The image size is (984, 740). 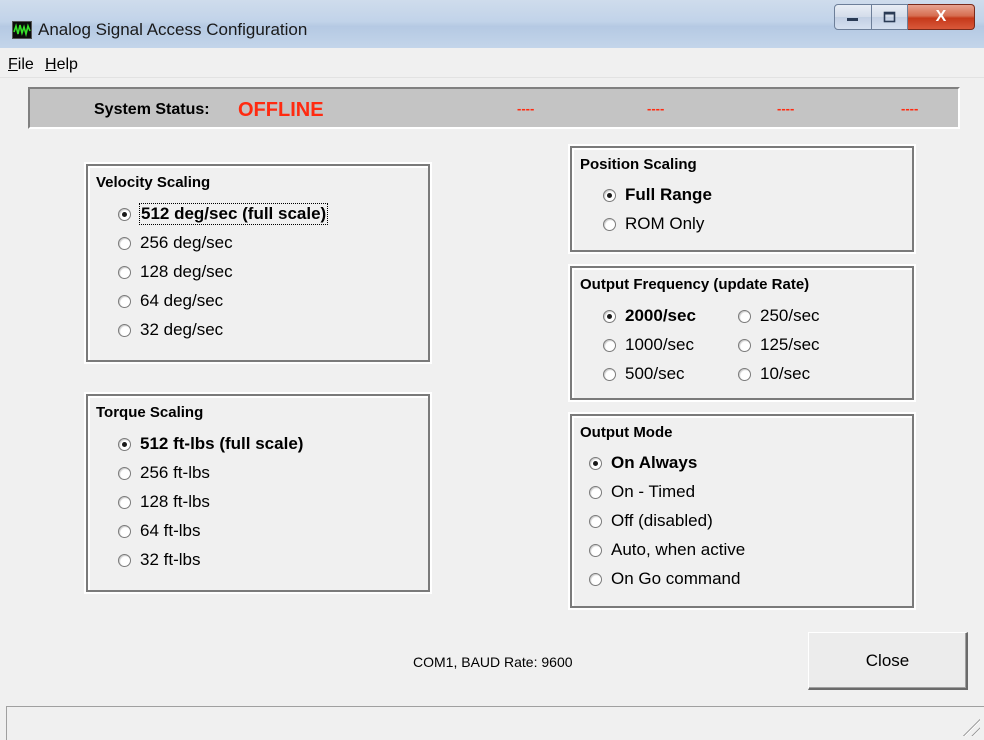 I want to click on mode-option-label: On Always, so click(x=654, y=462).